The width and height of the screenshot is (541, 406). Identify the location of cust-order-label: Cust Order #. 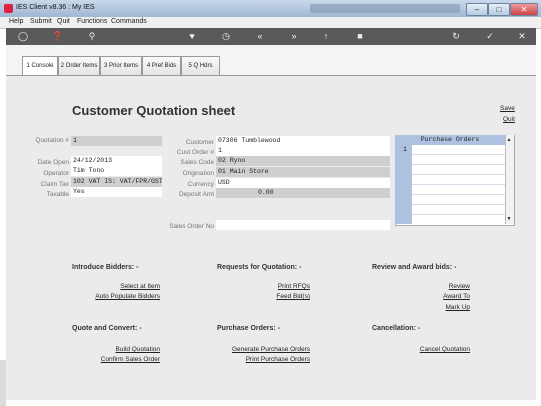
(195, 152).